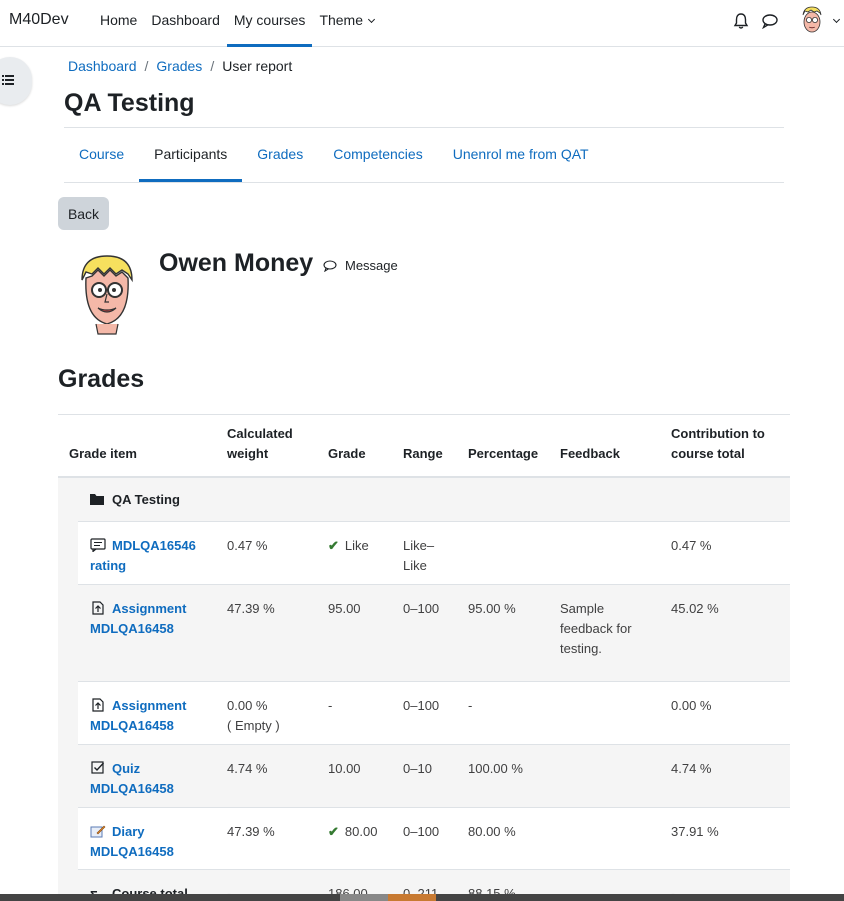  Describe the element at coordinates (590, 453) in the screenshot. I see `header-feedback: Feedback` at that location.